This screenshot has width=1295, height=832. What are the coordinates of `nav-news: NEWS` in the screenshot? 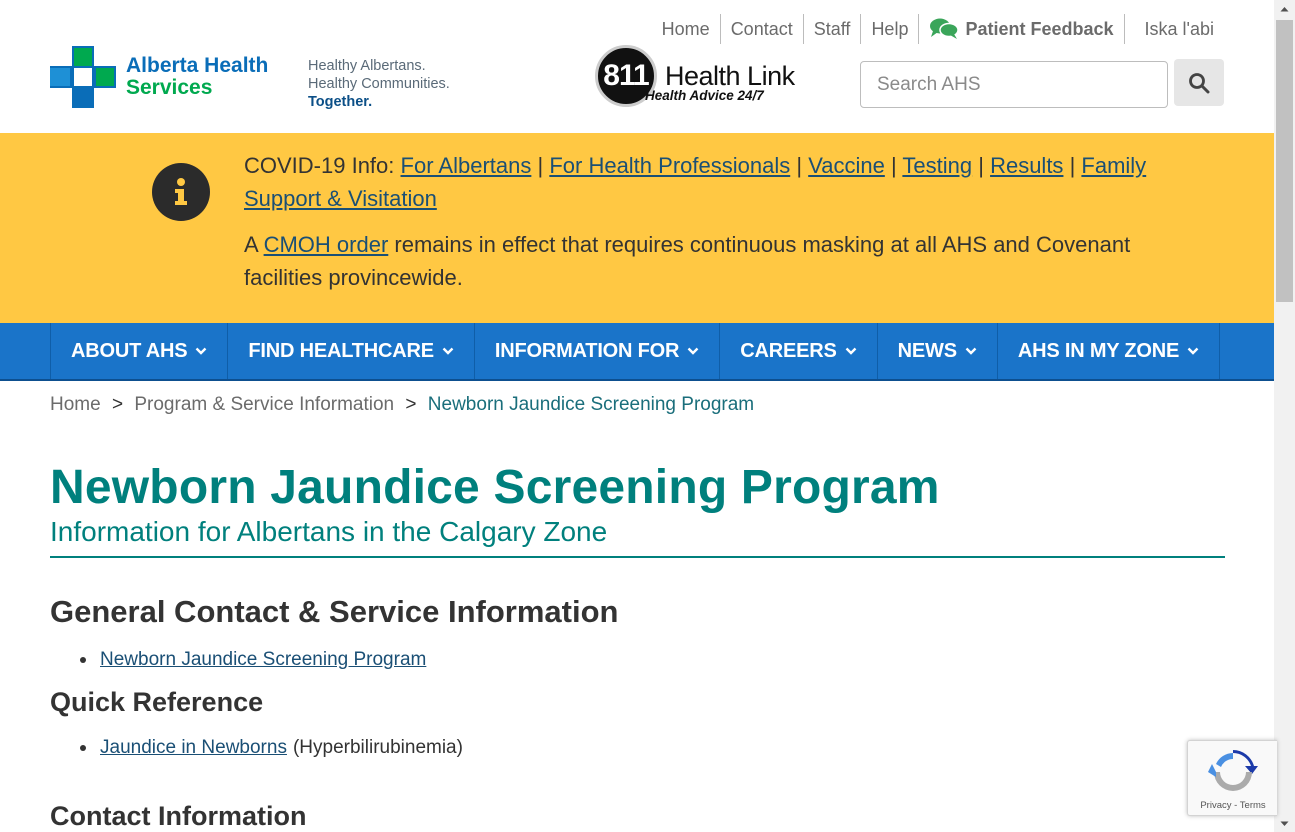 It's located at (938, 351).